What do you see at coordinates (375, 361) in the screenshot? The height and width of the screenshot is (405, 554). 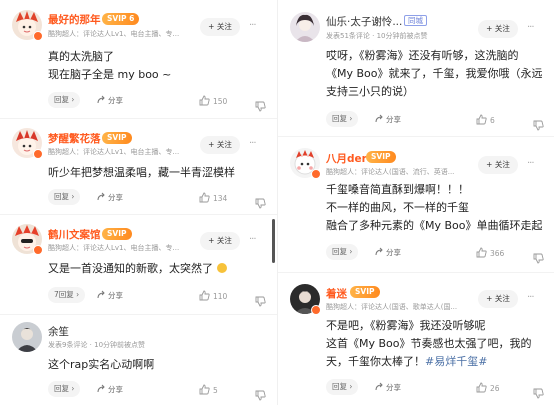 I see `comment-line-text: 天，千玺你太棒了！` at bounding box center [375, 361].